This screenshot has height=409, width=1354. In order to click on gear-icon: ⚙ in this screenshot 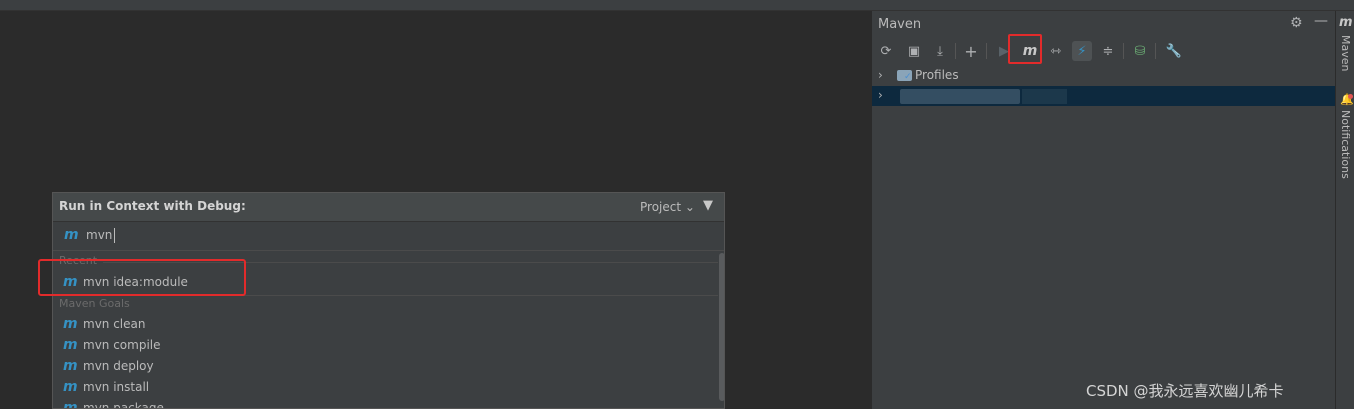, I will do `click(1296, 23)`.